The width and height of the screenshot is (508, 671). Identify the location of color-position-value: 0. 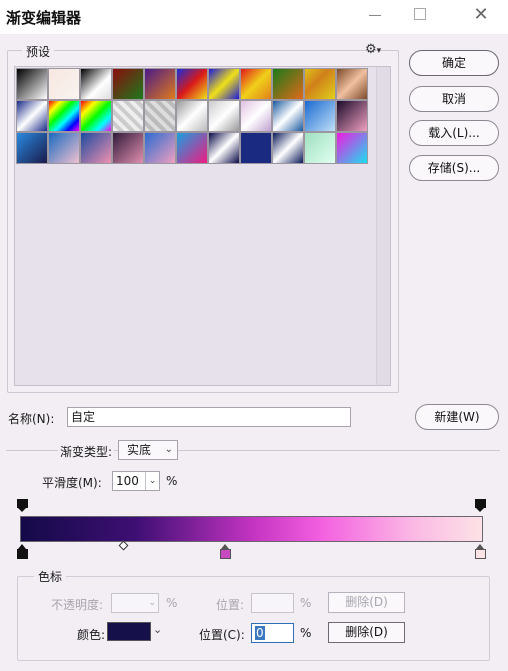
(260, 633).